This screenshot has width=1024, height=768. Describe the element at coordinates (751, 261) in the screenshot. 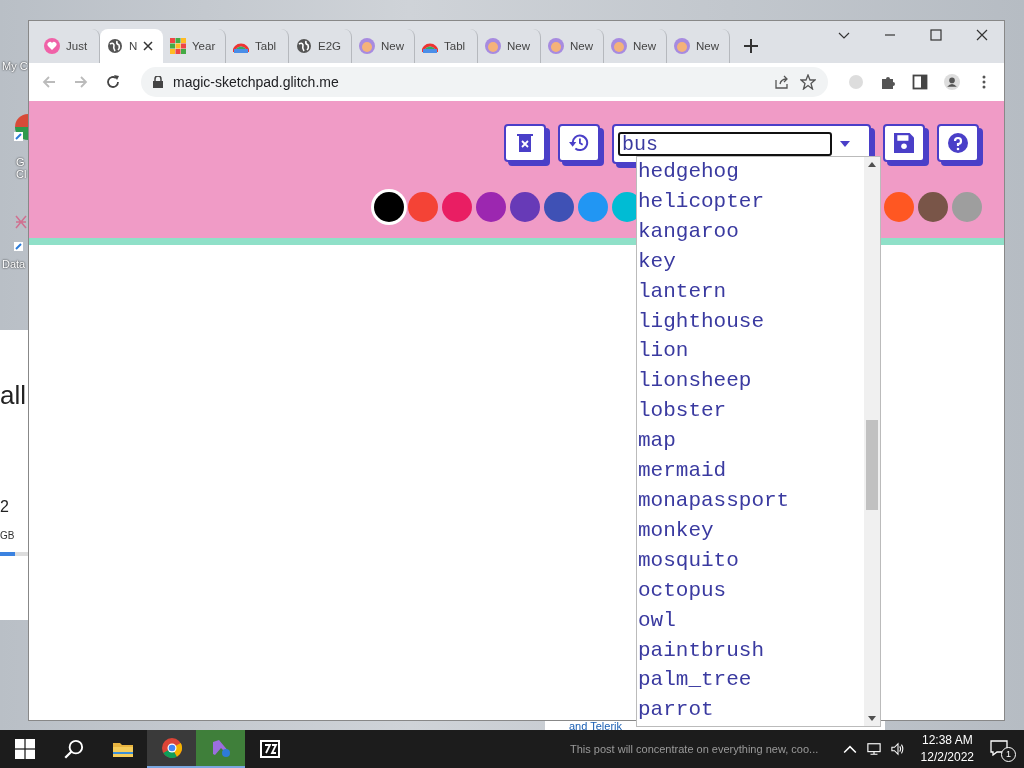

I see `suggestion-option: key` at that location.